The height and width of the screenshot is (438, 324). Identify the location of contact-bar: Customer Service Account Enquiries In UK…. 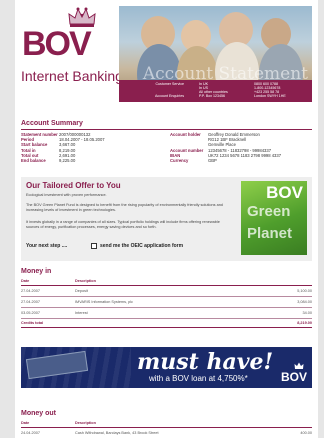
(215, 91).